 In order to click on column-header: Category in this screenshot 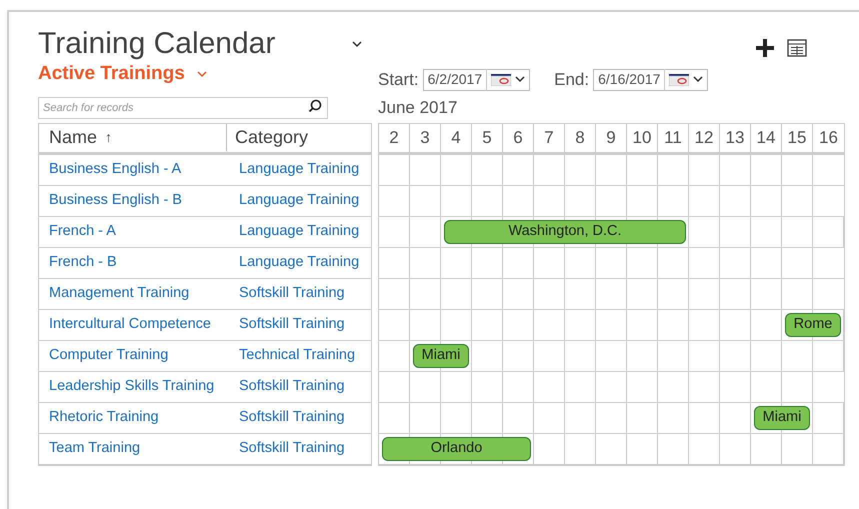, I will do `click(271, 137)`.